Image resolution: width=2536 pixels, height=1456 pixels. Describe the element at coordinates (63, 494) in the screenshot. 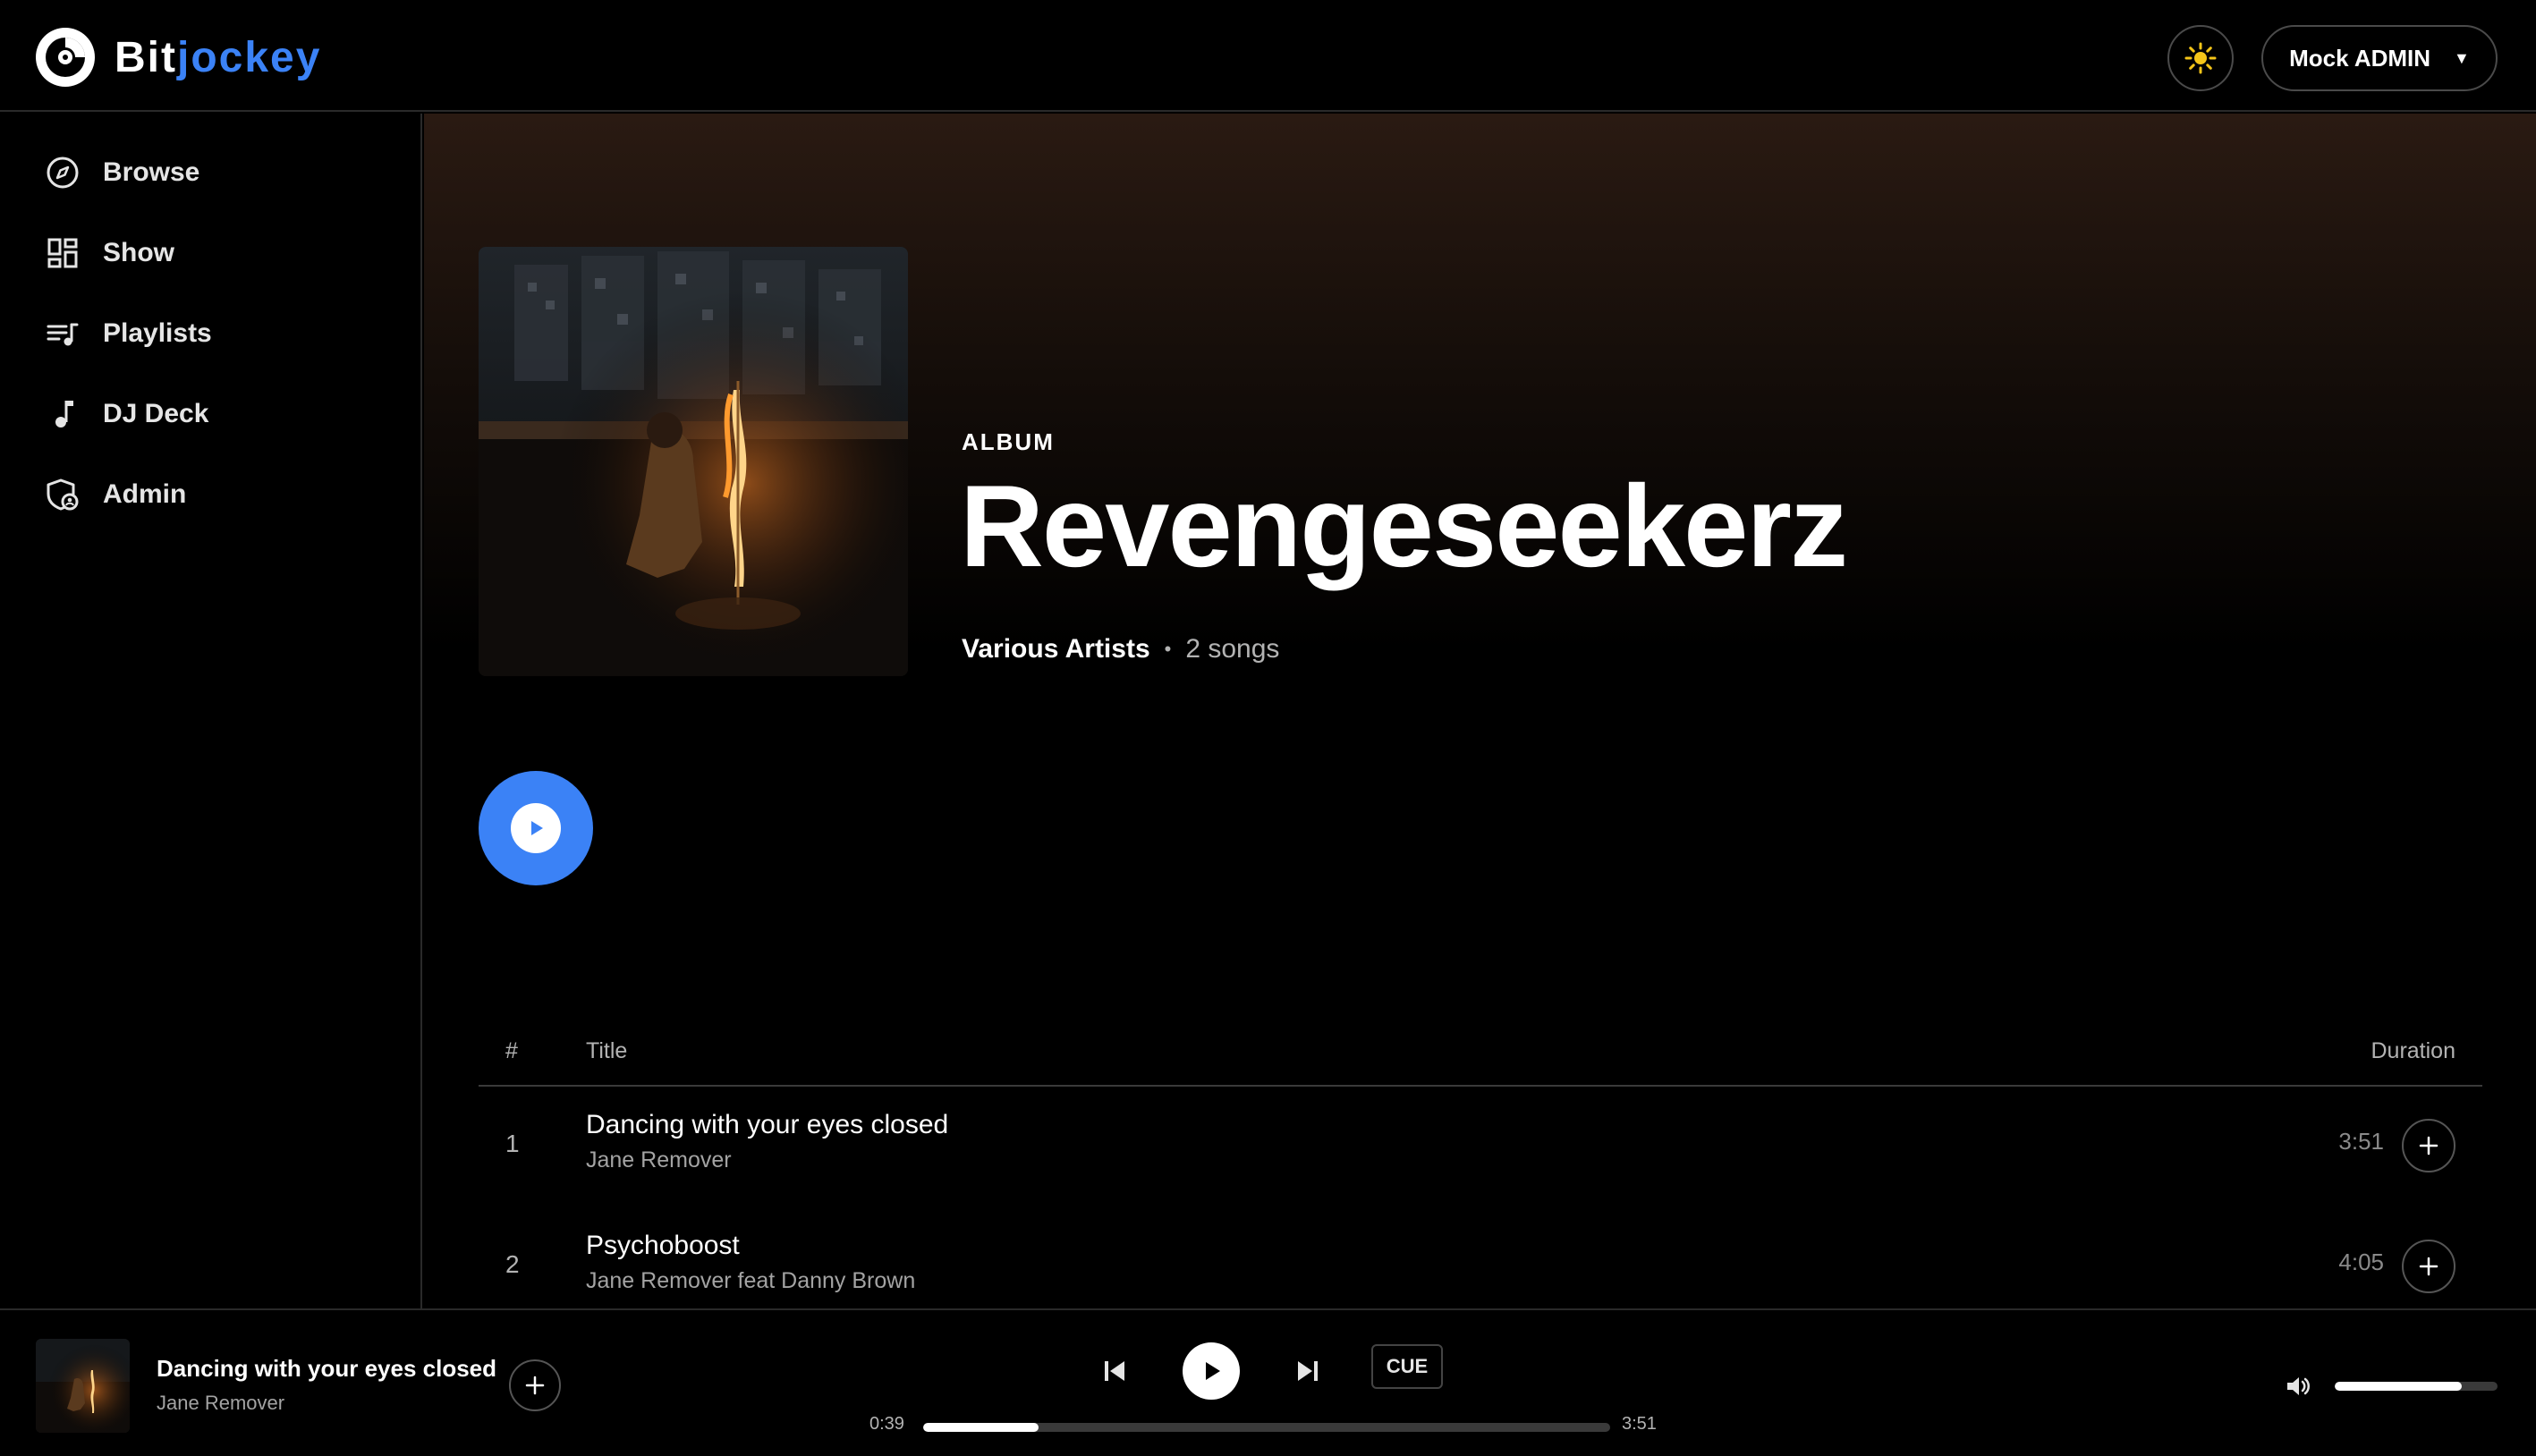

I see `admin-shield-icon` at that location.